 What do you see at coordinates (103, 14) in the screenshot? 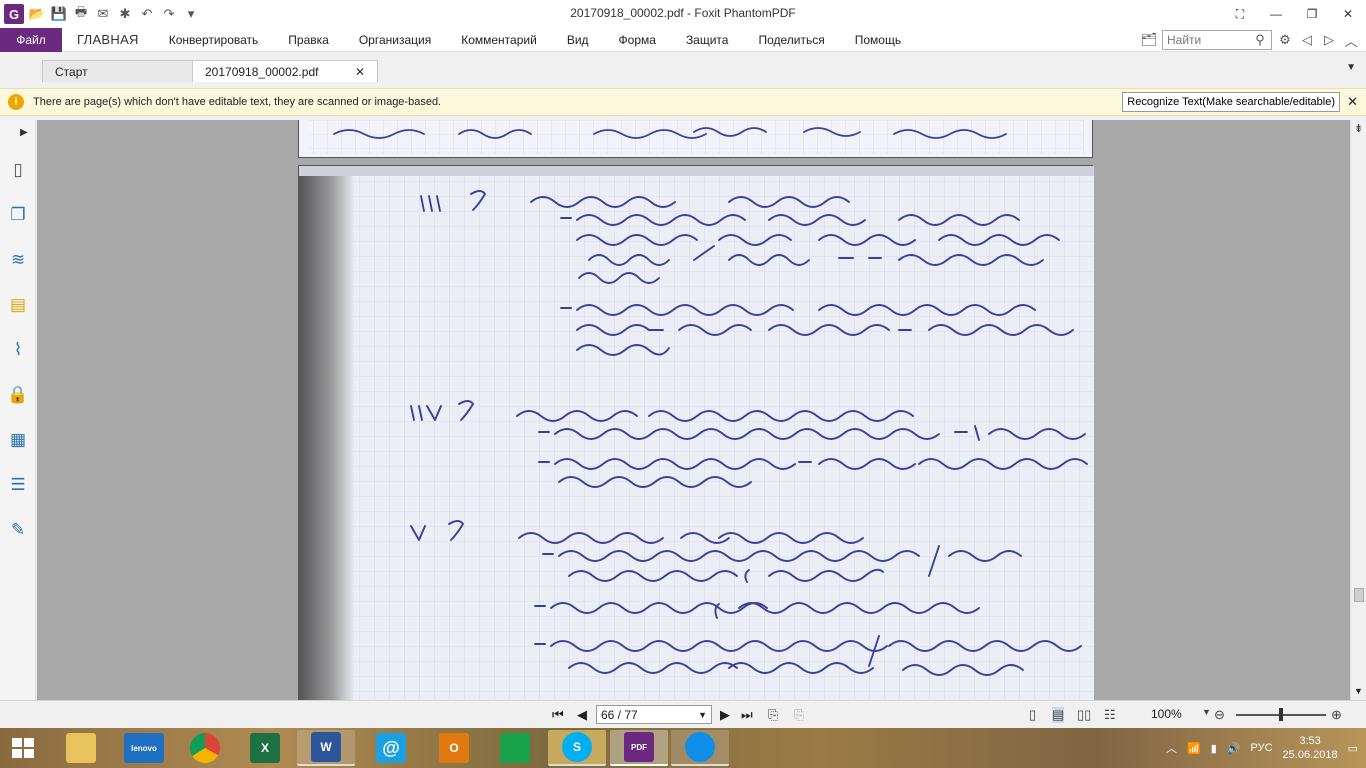
I see `email-icon: ✉` at bounding box center [103, 14].